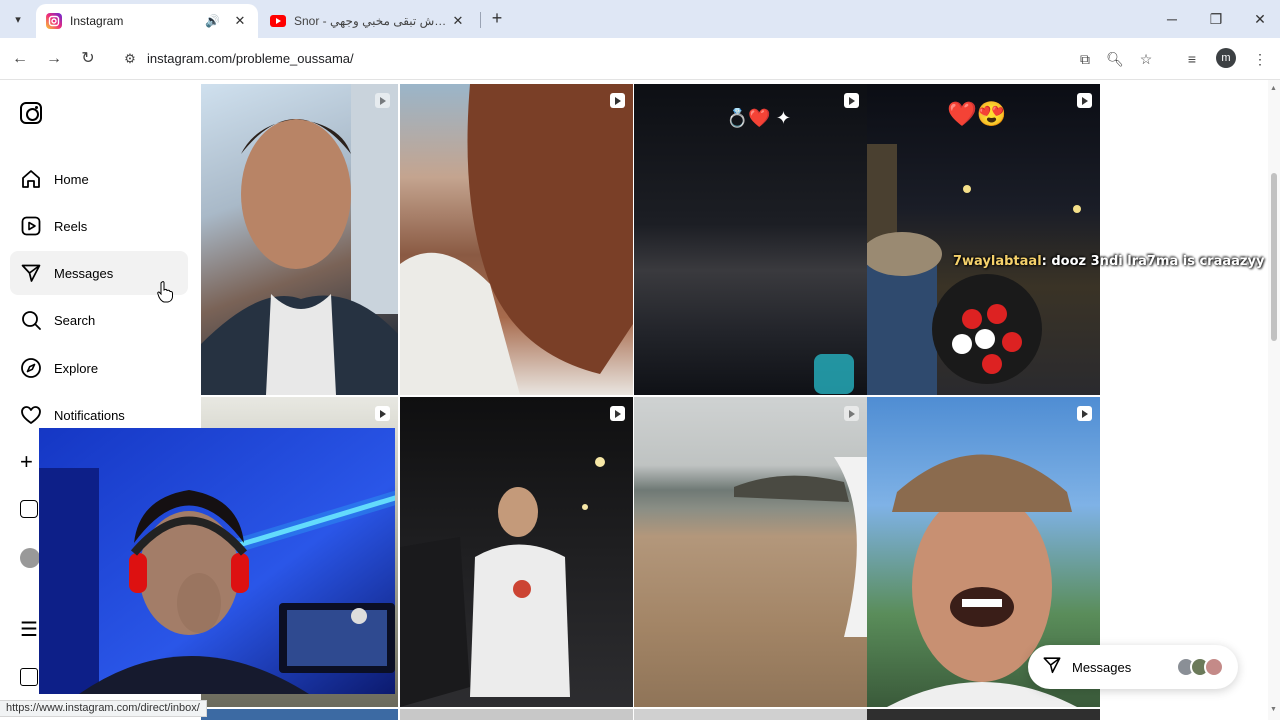  What do you see at coordinates (26, 462) in the screenshot?
I see `create-icon: +` at bounding box center [26, 462].